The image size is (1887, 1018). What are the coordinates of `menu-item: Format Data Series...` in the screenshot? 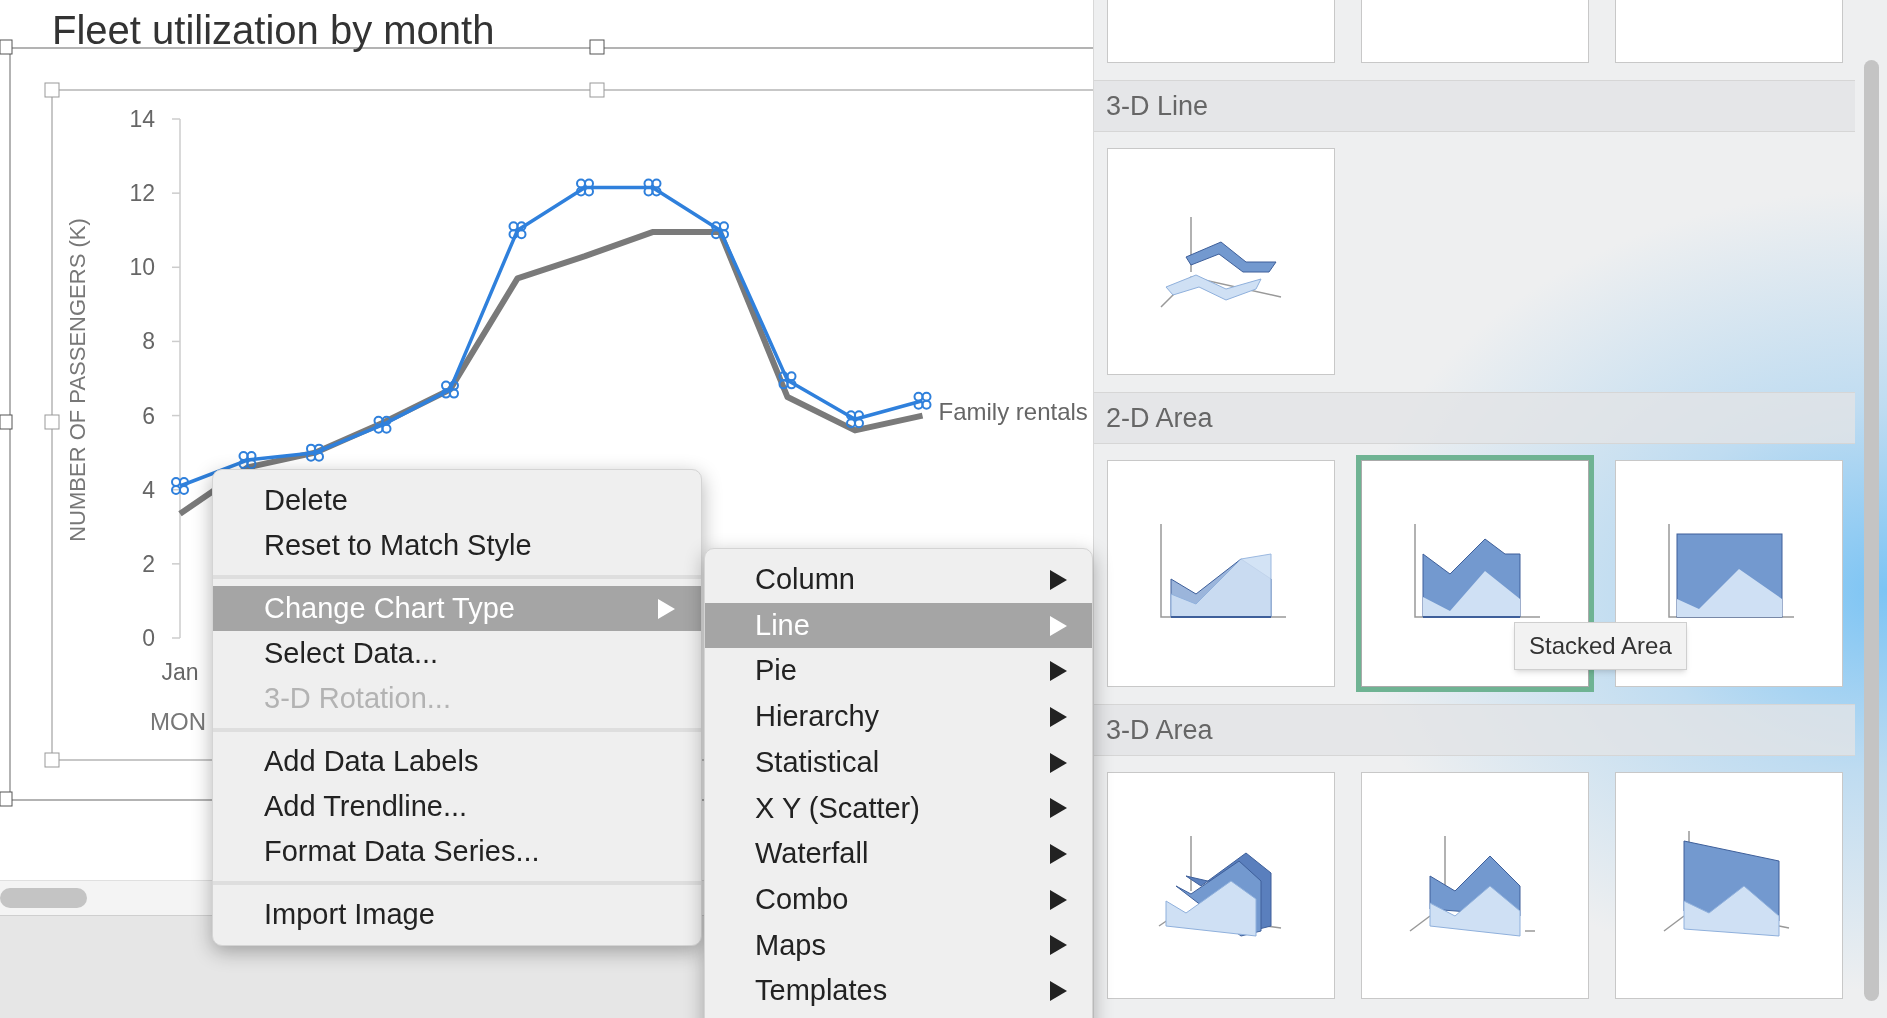 It's located at (457, 851).